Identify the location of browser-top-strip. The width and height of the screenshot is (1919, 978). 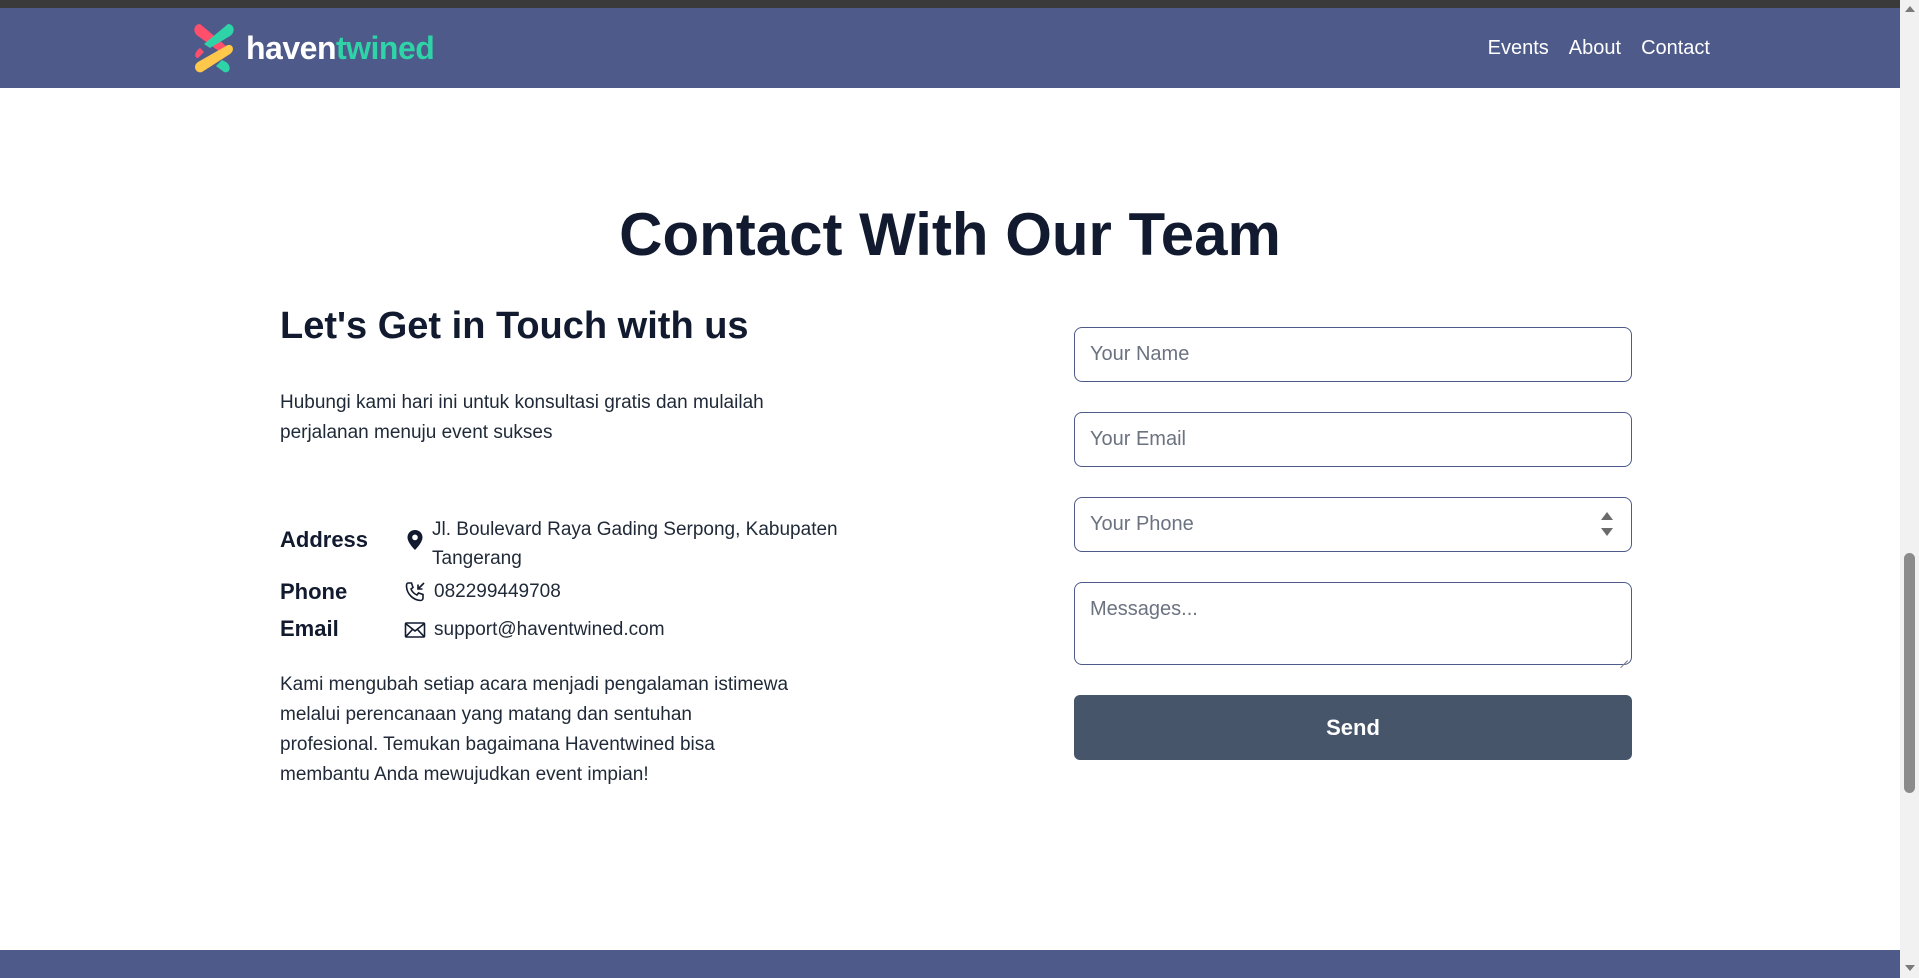
(950, 4).